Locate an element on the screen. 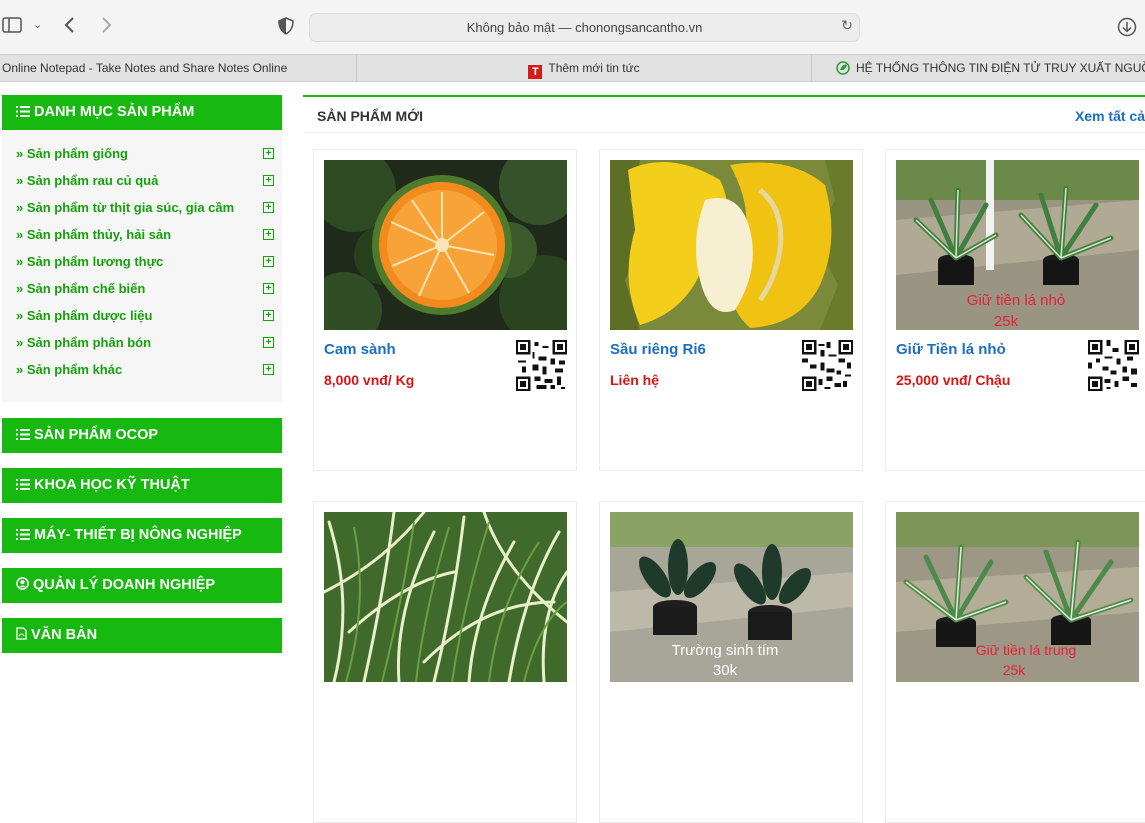  product-card is located at coordinates (445, 662).